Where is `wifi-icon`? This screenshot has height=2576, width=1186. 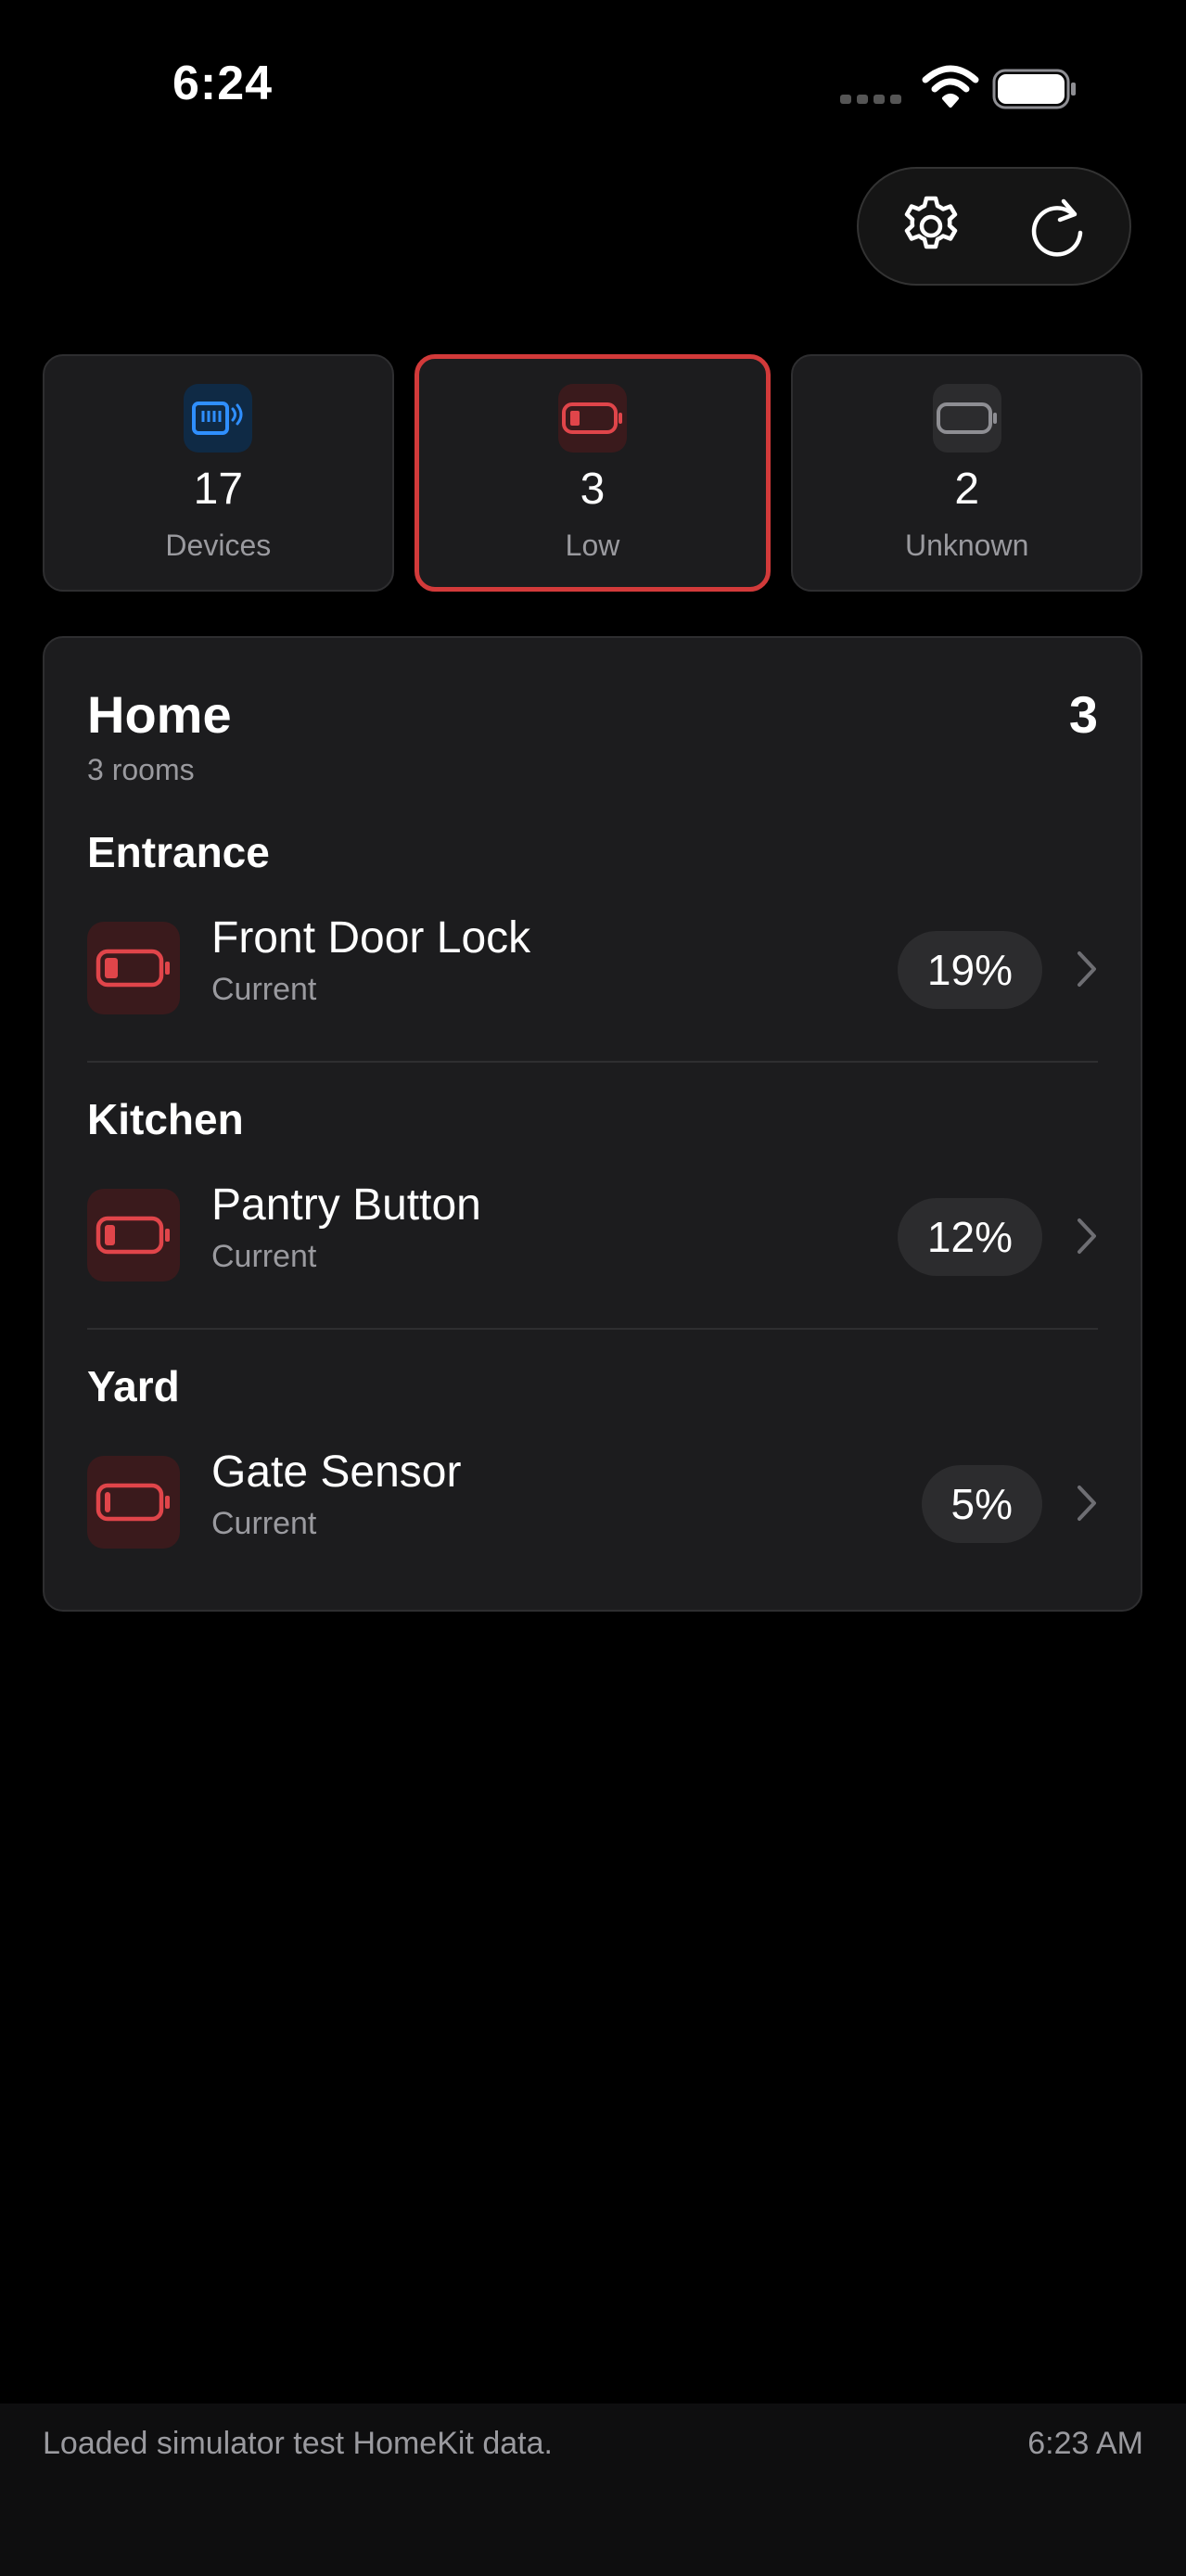
wifi-icon is located at coordinates (950, 87).